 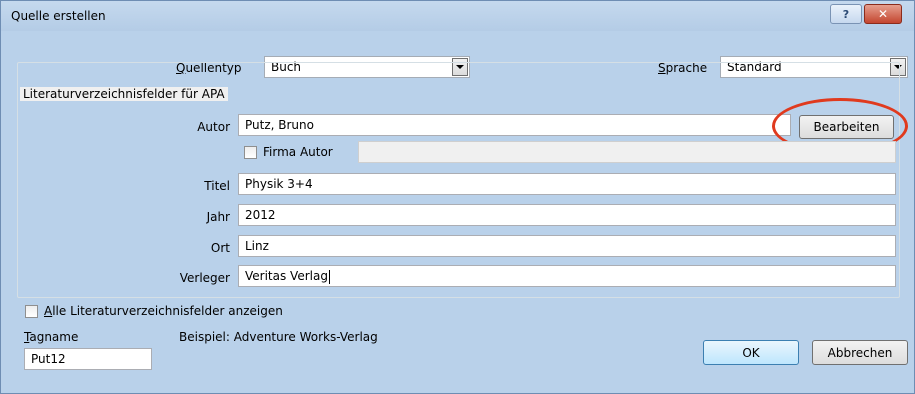 What do you see at coordinates (31, 311) in the screenshot?
I see `show-all-checkbox` at bounding box center [31, 311].